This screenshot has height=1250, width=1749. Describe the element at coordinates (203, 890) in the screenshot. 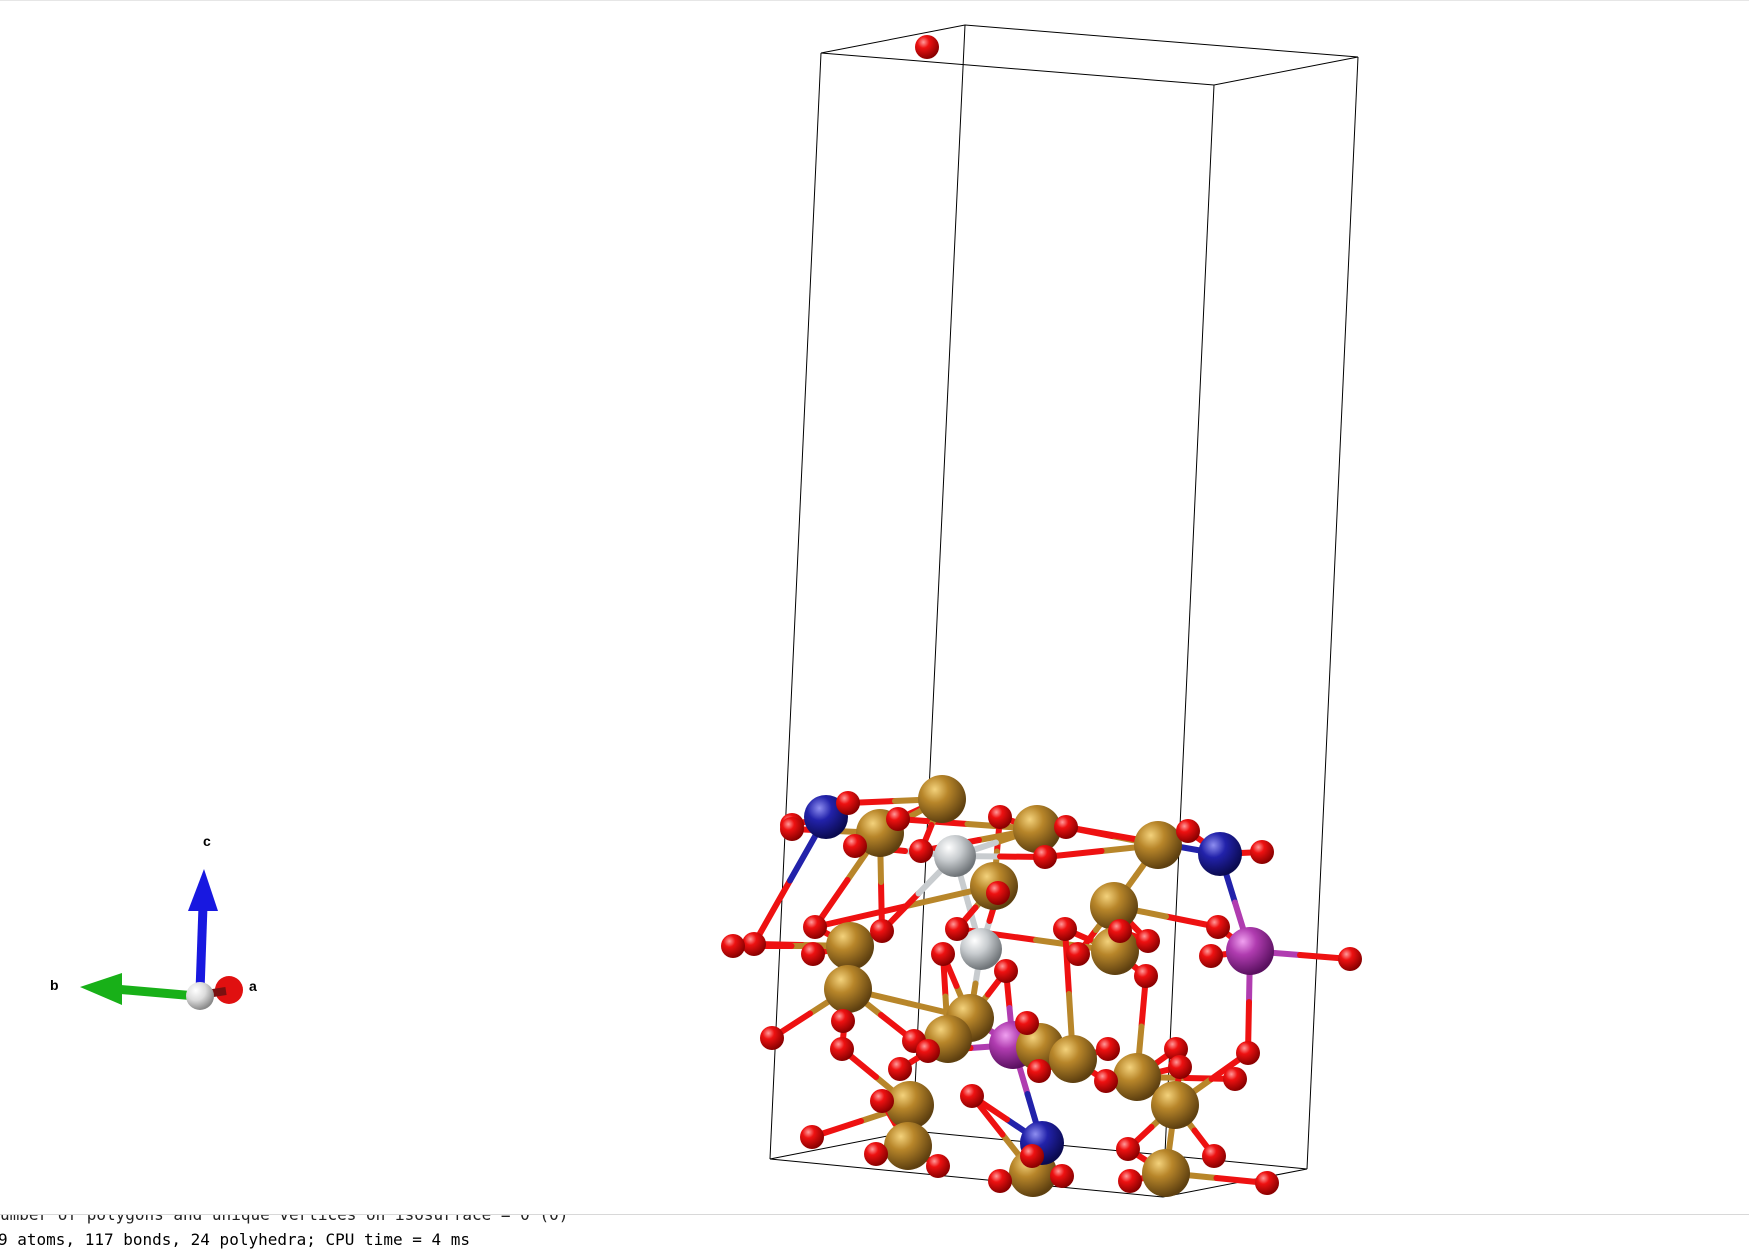

I see `c-axis-arrowhead` at that location.